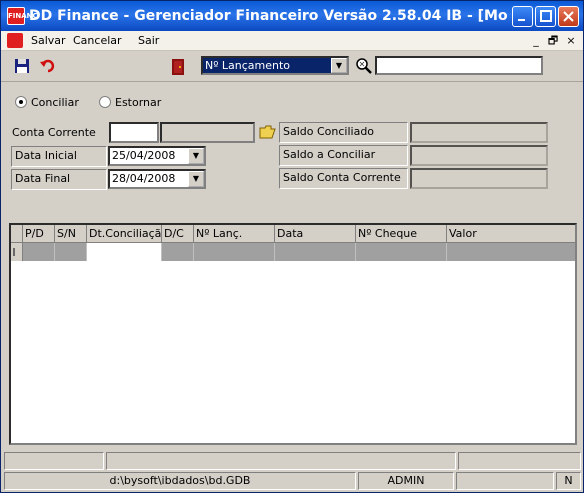 The width and height of the screenshot is (584, 493). I want to click on grid-indicator-header, so click(17, 234).